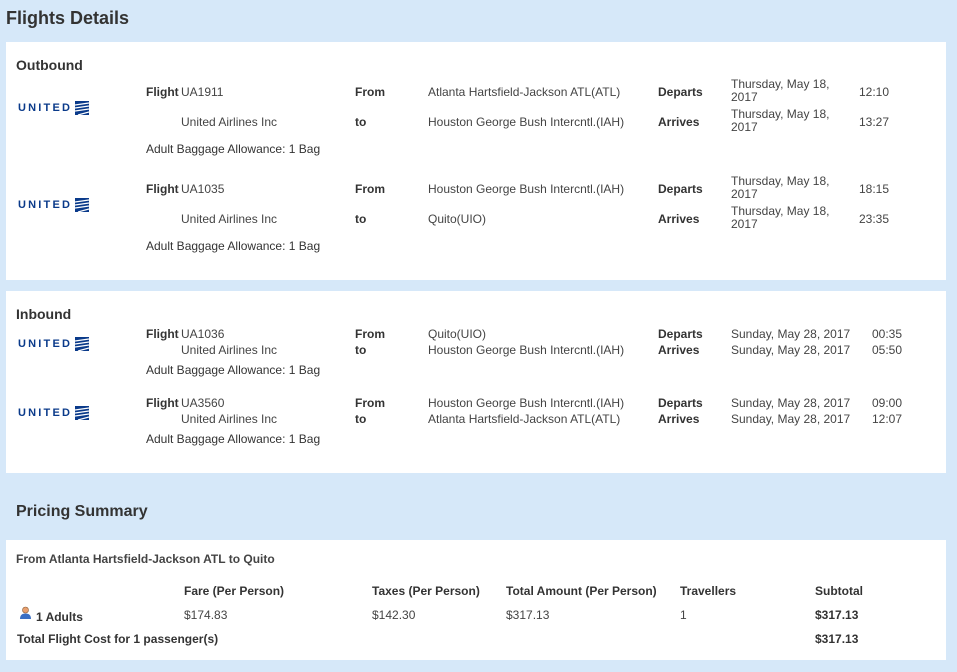 Image resolution: width=957 pixels, height=672 pixels. What do you see at coordinates (683, 615) in the screenshot?
I see `travellers-value: 1` at bounding box center [683, 615].